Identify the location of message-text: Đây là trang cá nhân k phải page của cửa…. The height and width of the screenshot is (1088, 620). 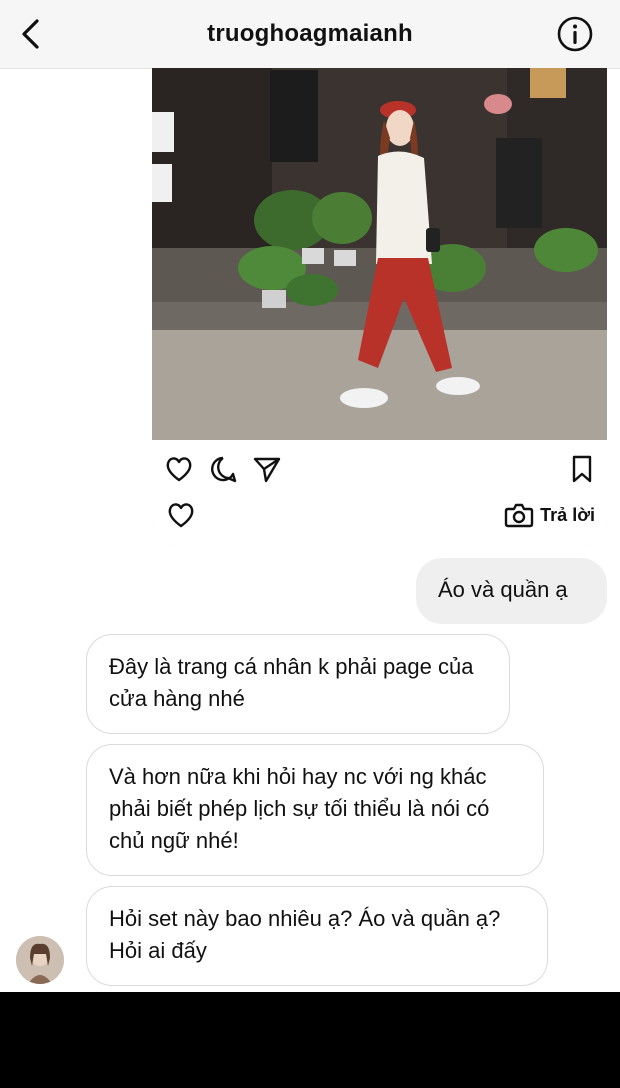
(291, 682).